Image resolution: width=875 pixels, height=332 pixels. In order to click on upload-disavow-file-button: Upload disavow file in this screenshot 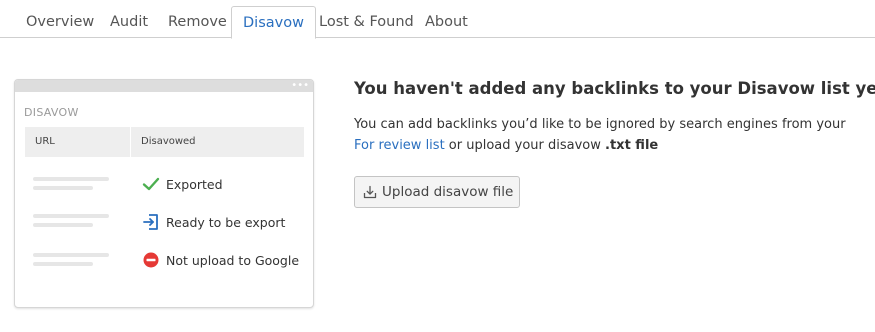, I will do `click(437, 192)`.